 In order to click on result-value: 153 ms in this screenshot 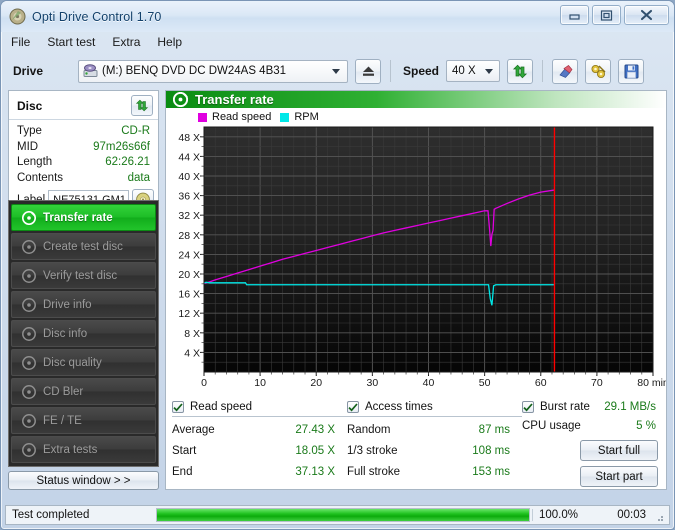, I will do `click(491, 472)`.